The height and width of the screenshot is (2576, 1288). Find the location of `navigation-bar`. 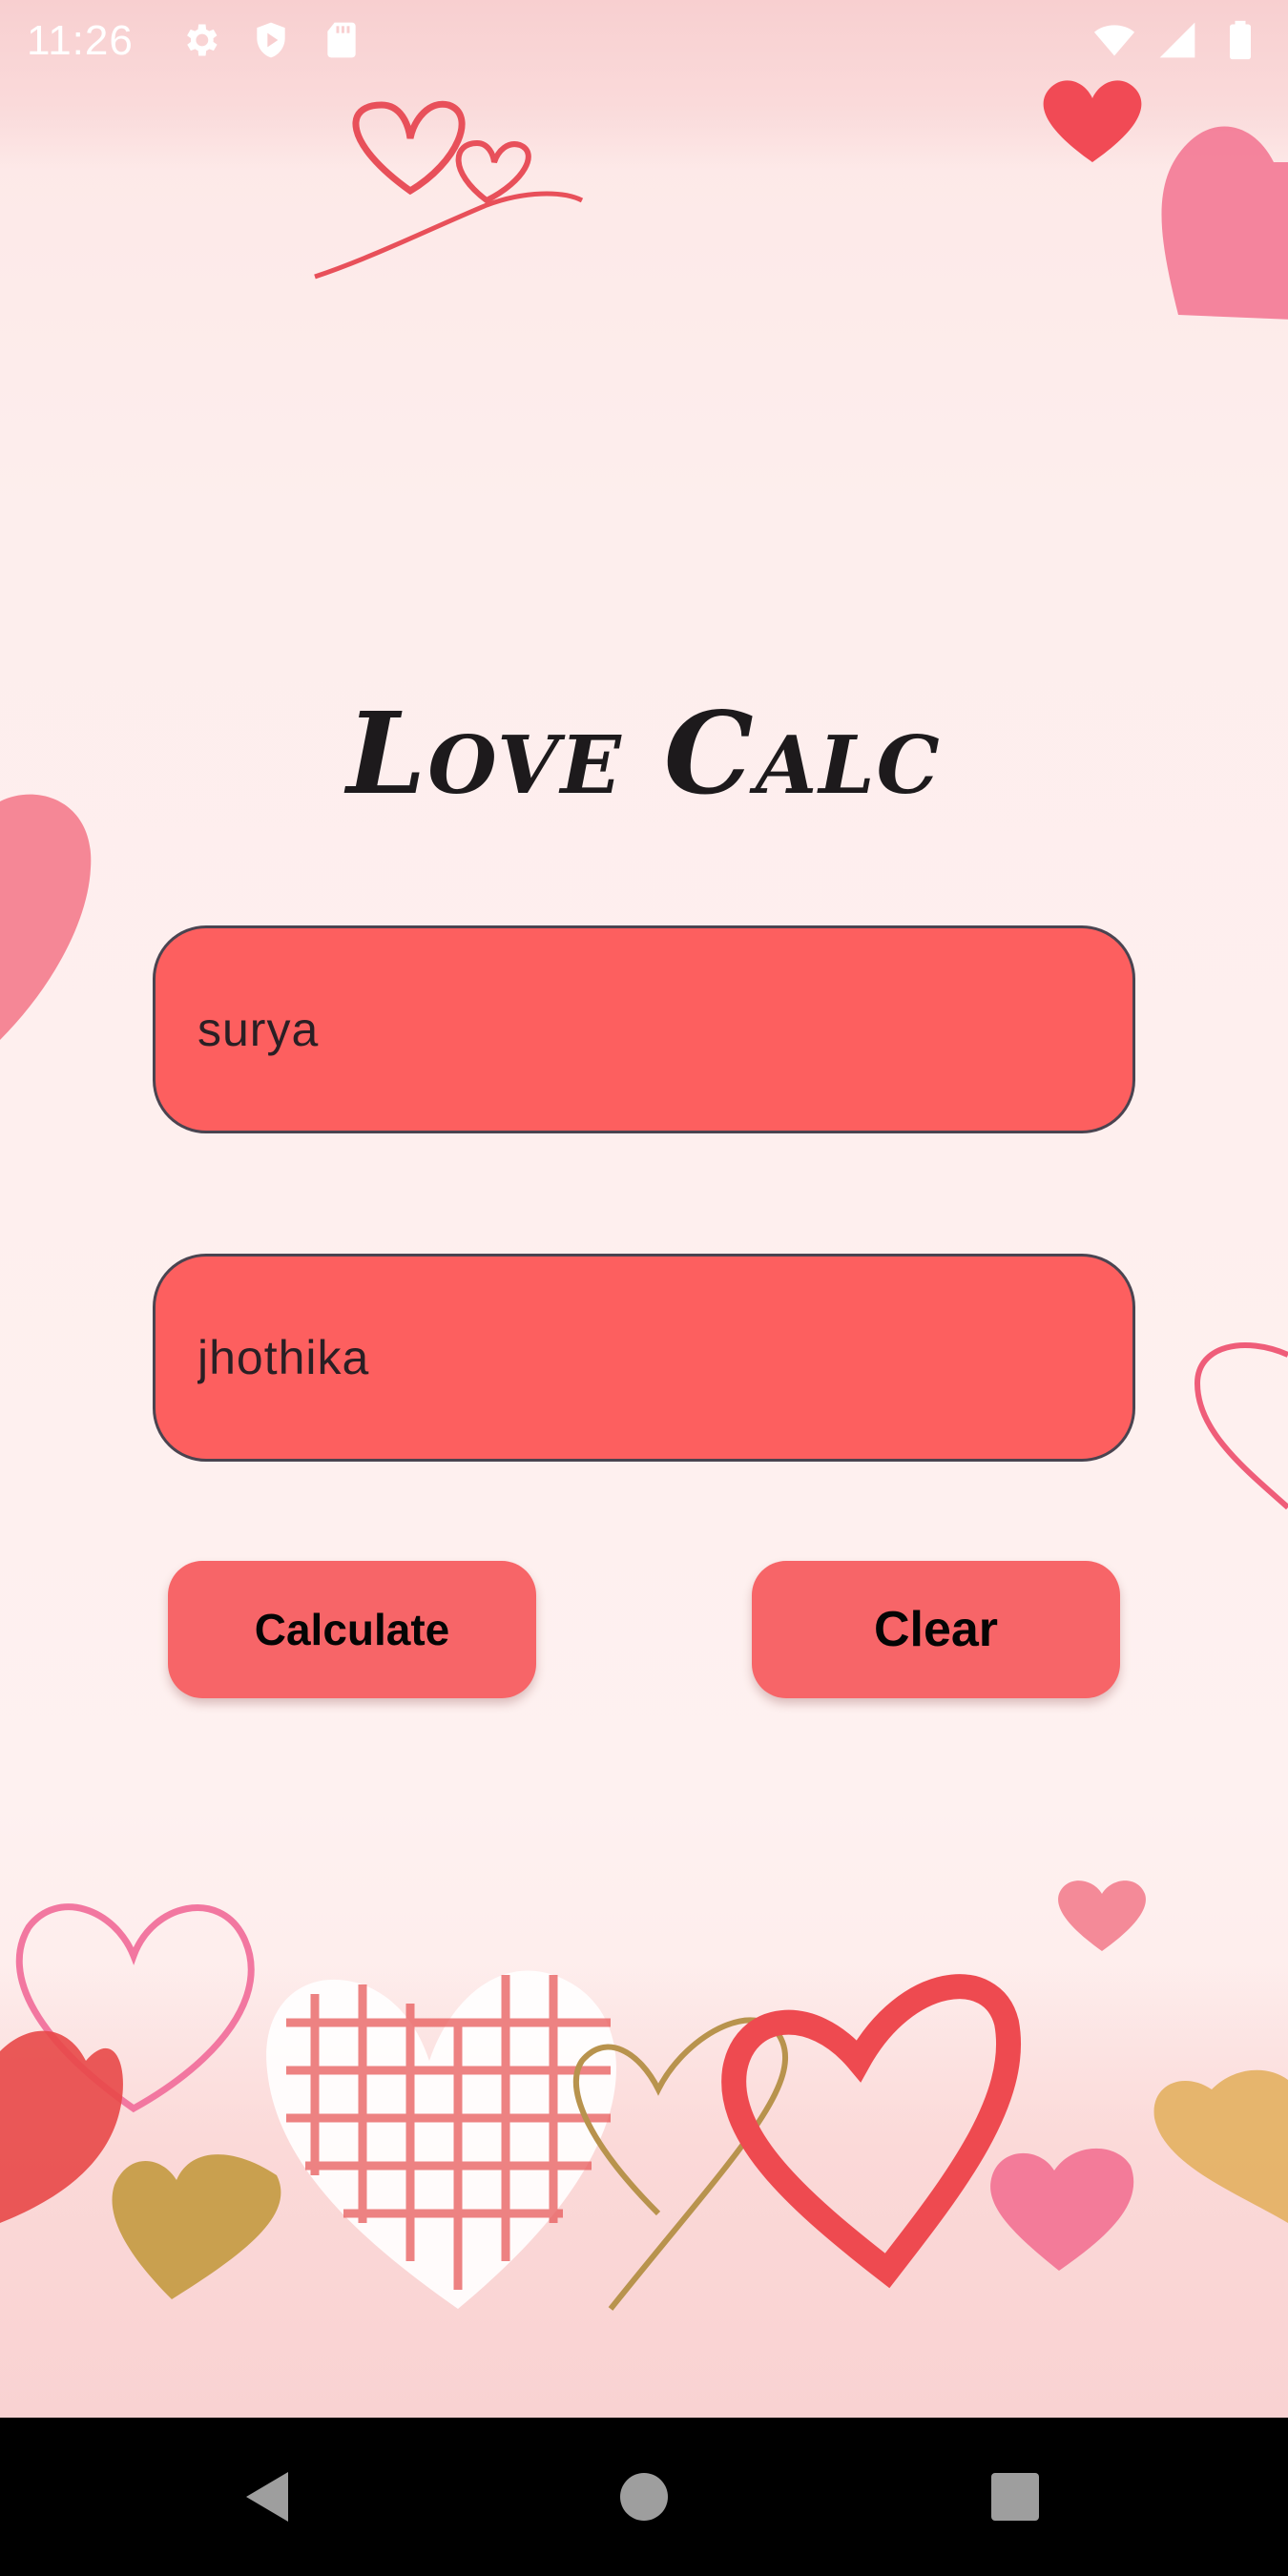

navigation-bar is located at coordinates (644, 2497).